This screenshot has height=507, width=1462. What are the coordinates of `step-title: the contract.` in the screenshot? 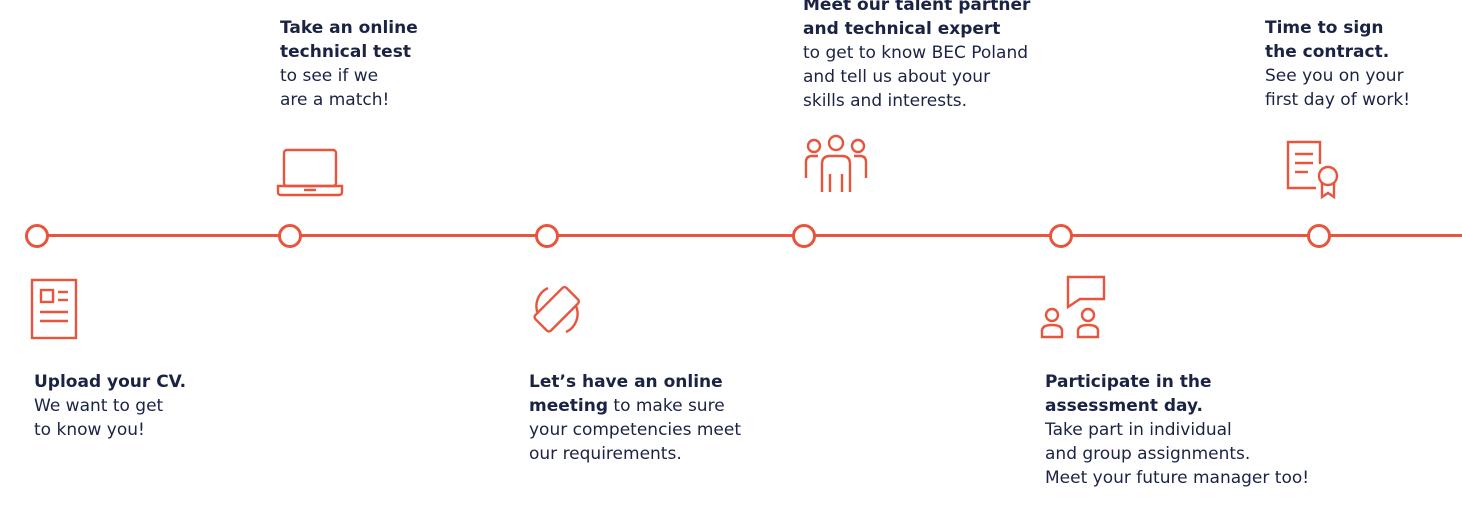 It's located at (1327, 52).